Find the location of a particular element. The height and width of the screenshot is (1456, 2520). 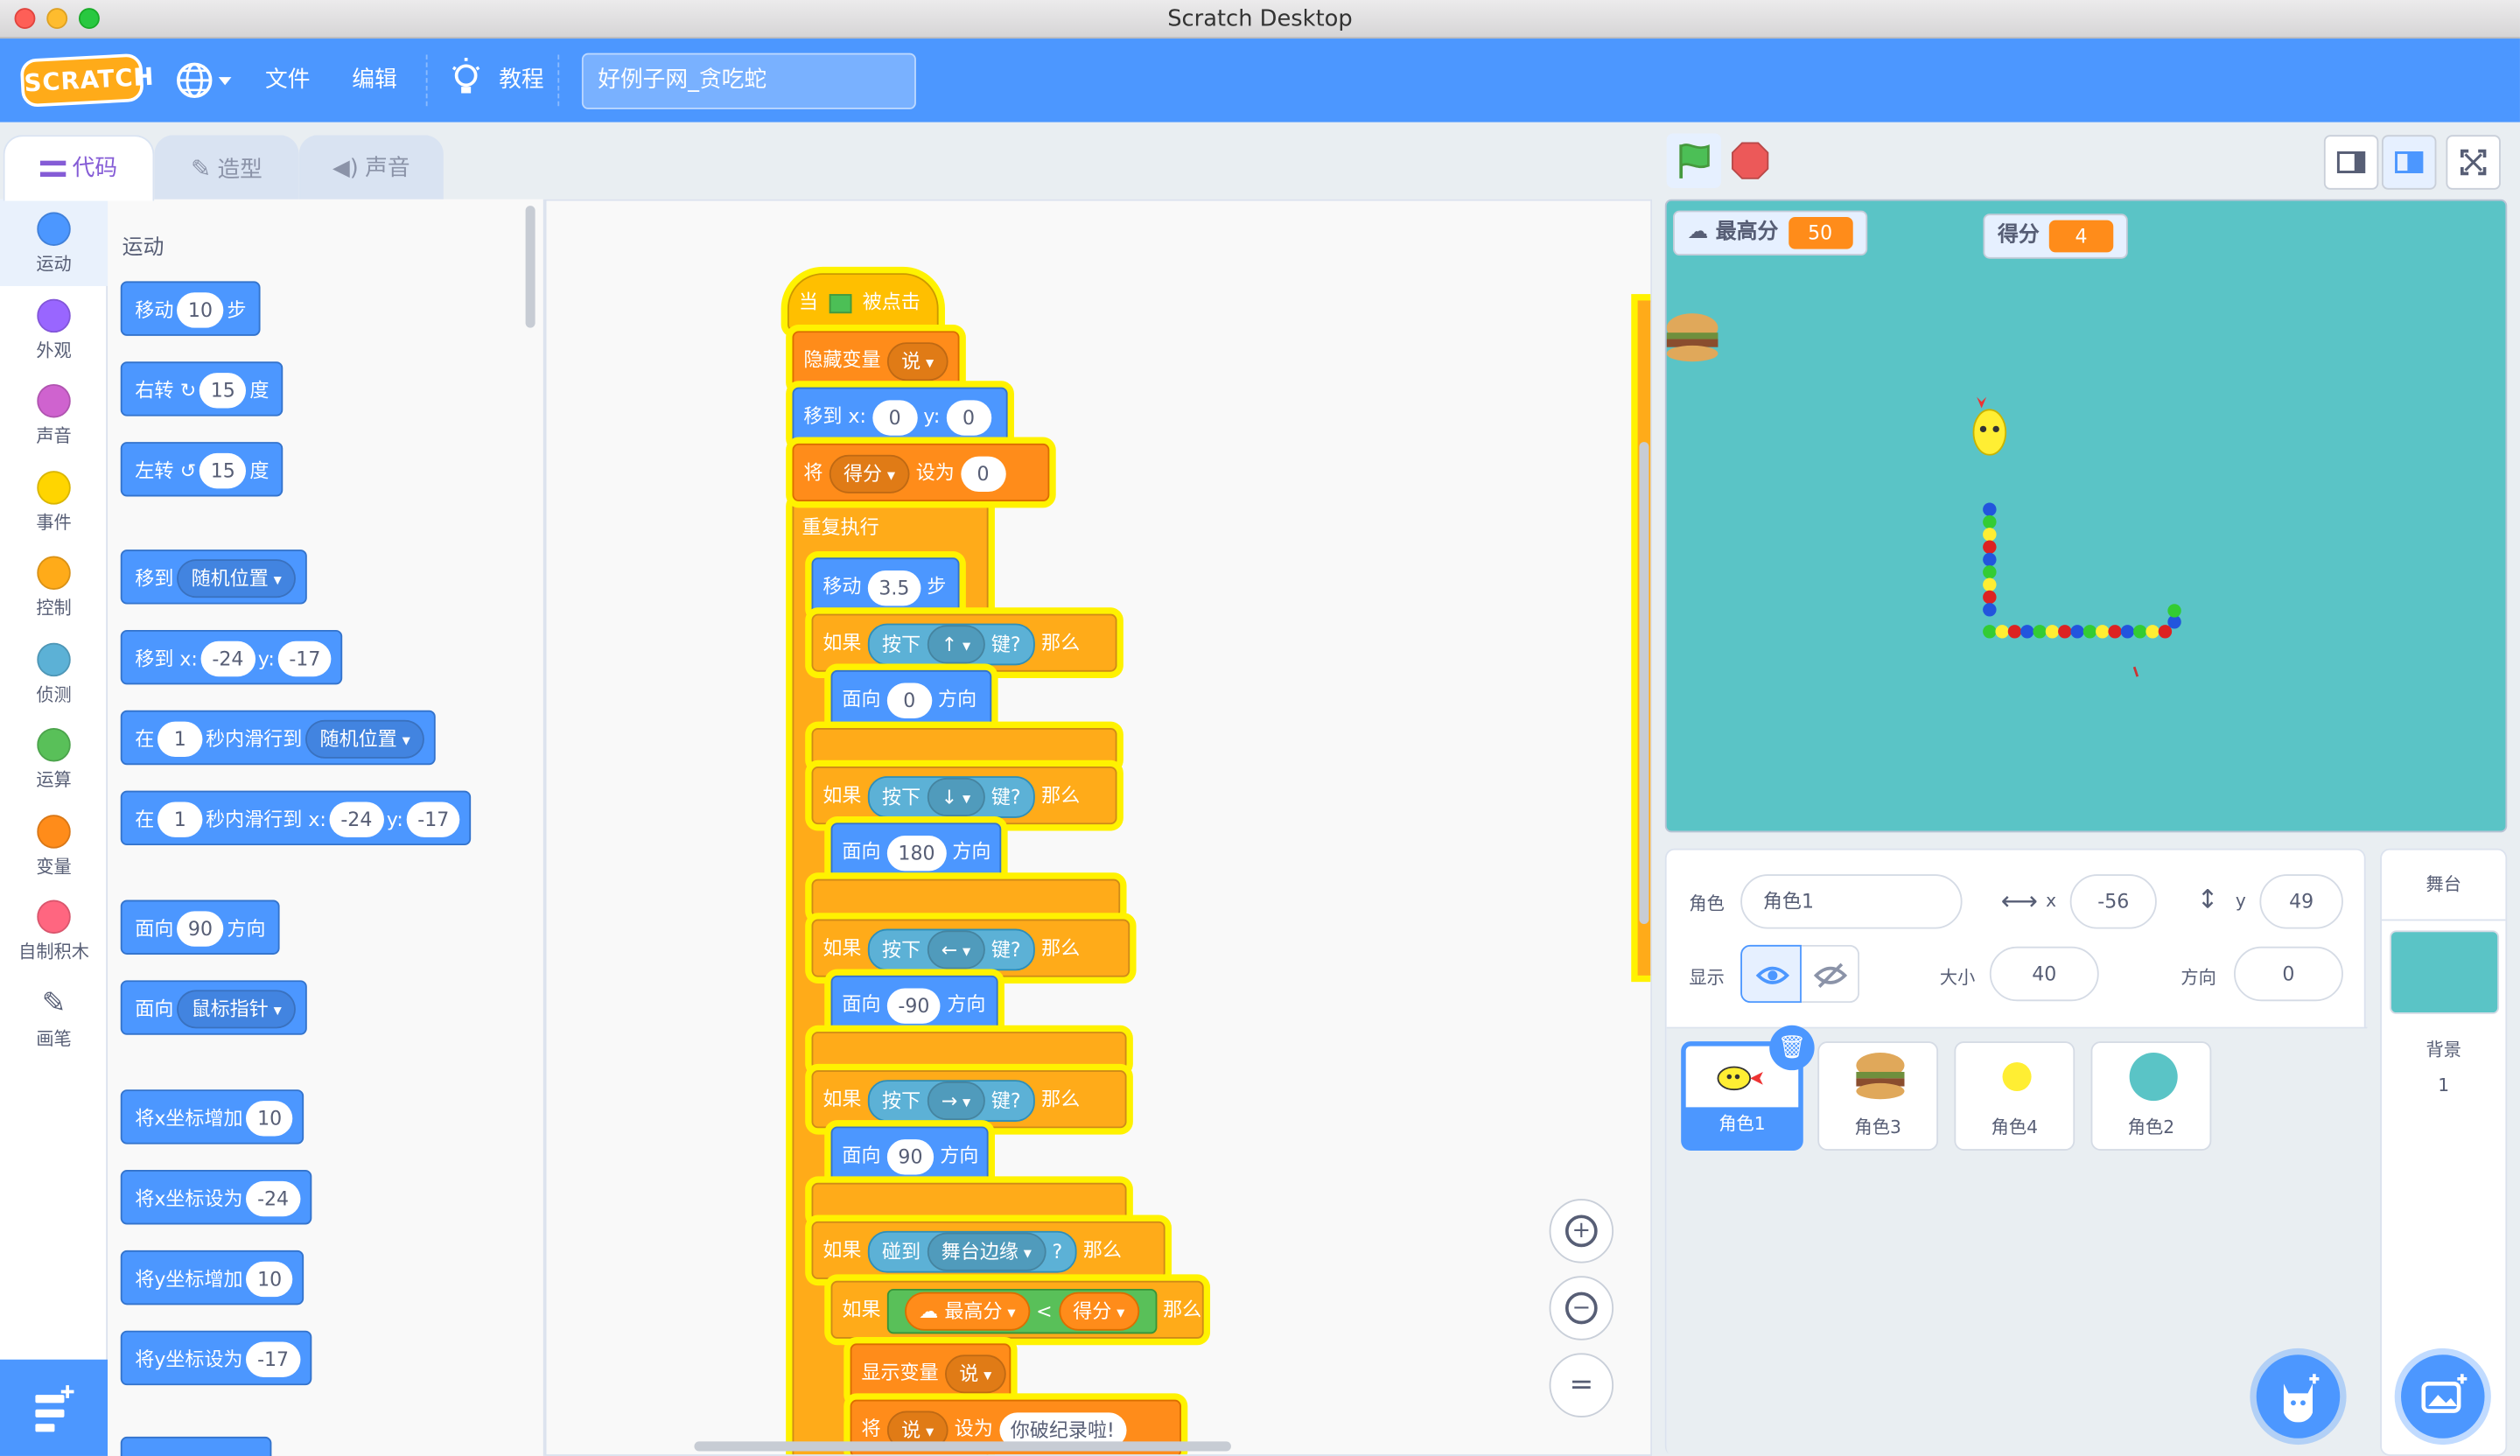

block-turn-right: 右转 ↻ 15 度 is located at coordinates (202, 388).